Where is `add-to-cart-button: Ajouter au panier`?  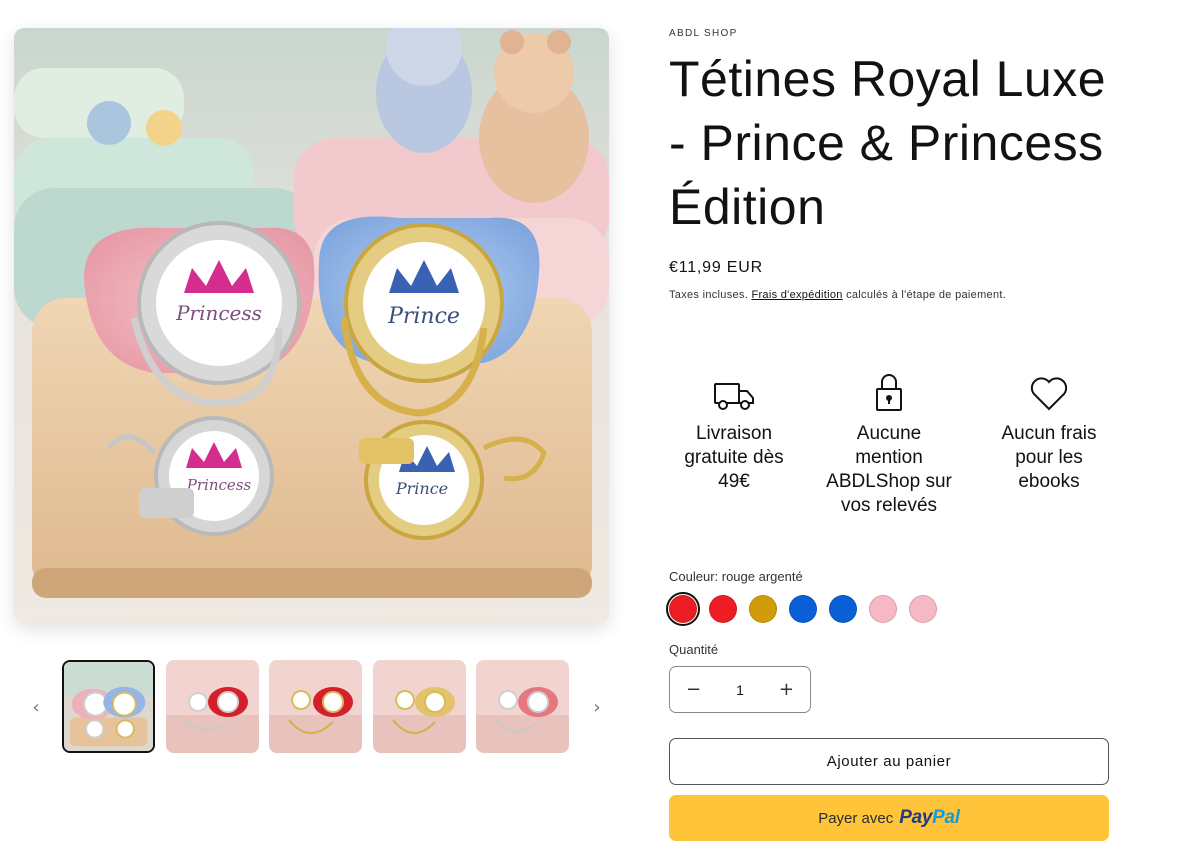
add-to-cart-button: Ajouter au panier is located at coordinates (889, 761).